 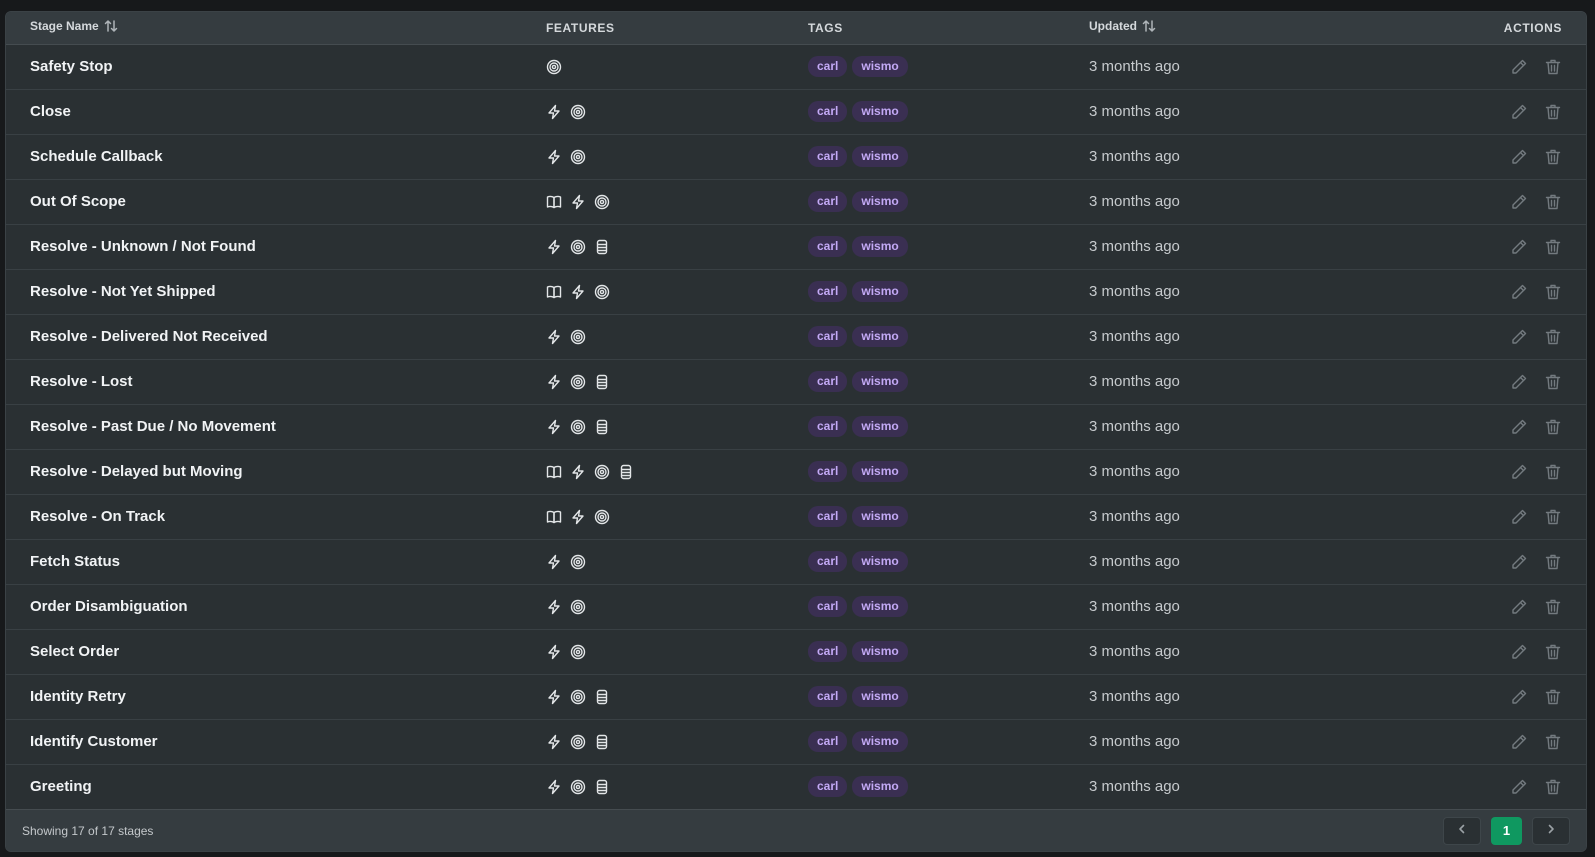 What do you see at coordinates (276, 111) in the screenshot?
I see `stage-name: Close` at bounding box center [276, 111].